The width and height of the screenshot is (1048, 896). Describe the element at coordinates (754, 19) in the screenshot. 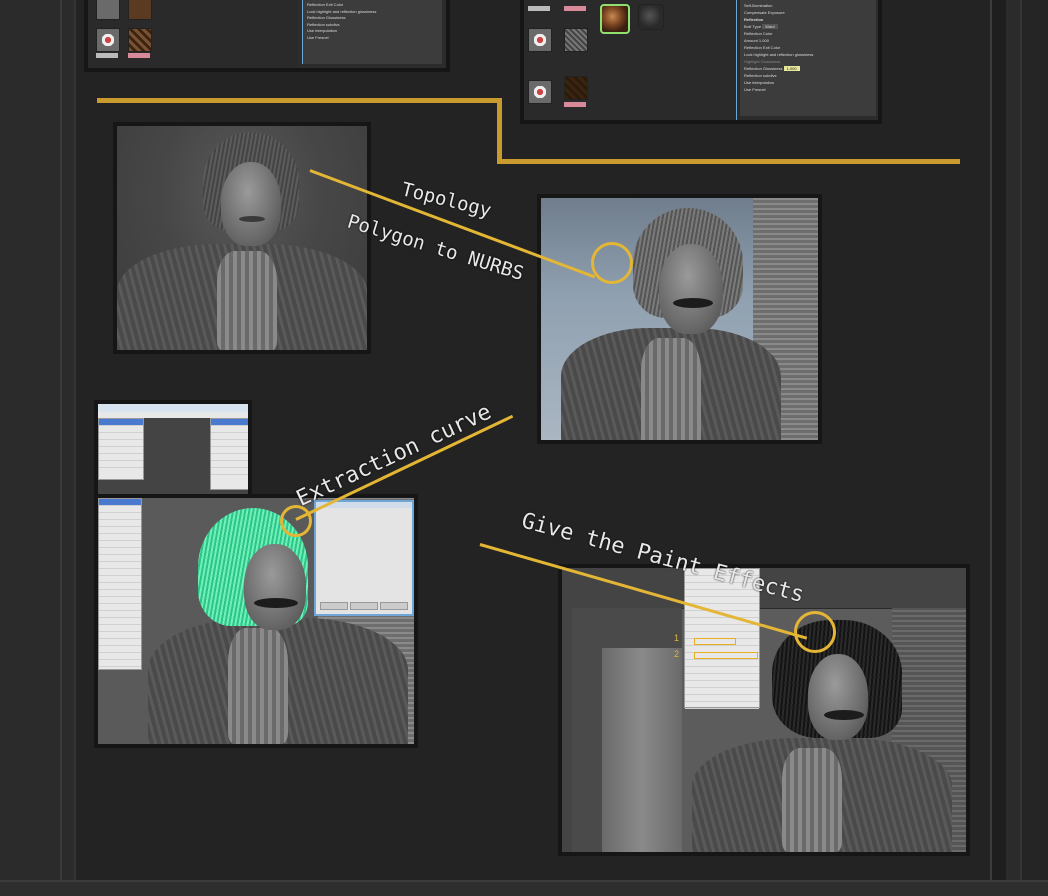

I see `attr-row: Reflection` at that location.